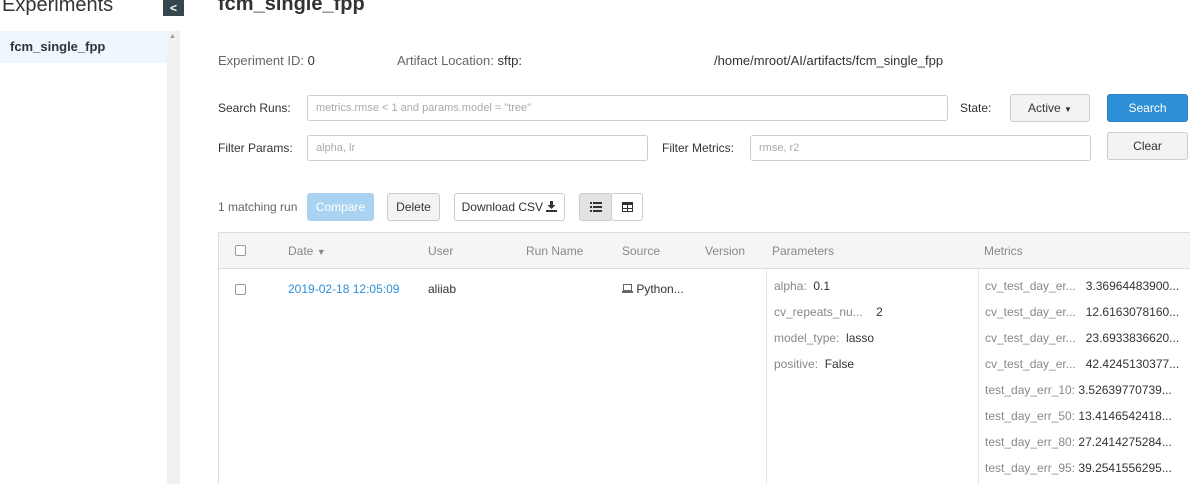 The image size is (1190, 484). Describe the element at coordinates (1068, 109) in the screenshot. I see `caret-down-icon: ▼` at that location.